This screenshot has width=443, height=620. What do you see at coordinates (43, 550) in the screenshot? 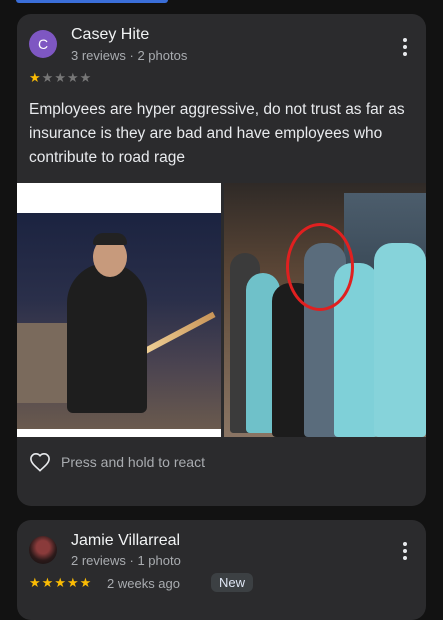
I see `avatar` at bounding box center [43, 550].